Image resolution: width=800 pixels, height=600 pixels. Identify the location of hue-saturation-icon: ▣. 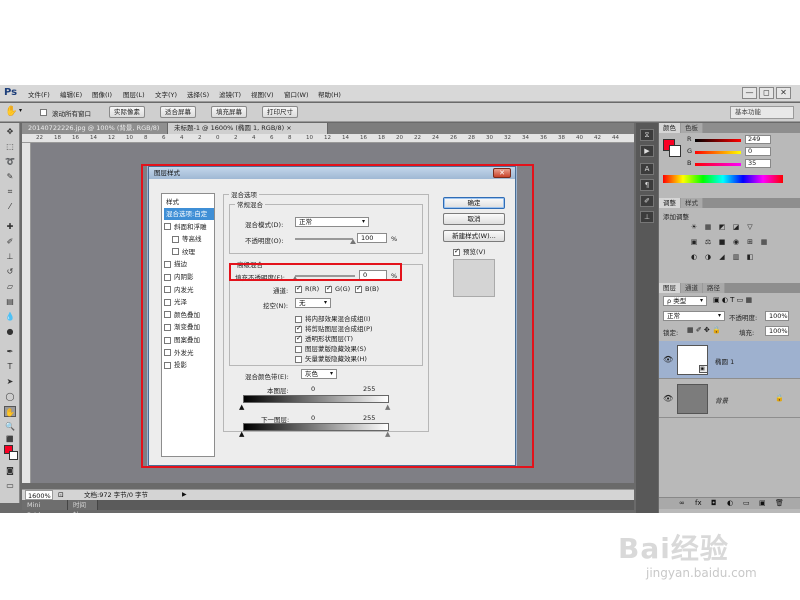
(694, 242).